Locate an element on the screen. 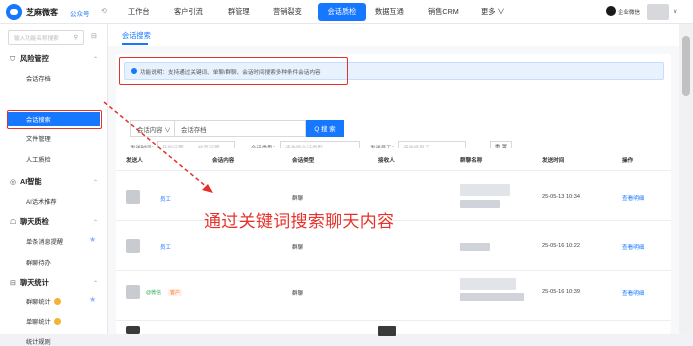 The height and width of the screenshot is (346, 693). sidebar-item-stats-rules: 统计规则 is located at coordinates (38, 341).